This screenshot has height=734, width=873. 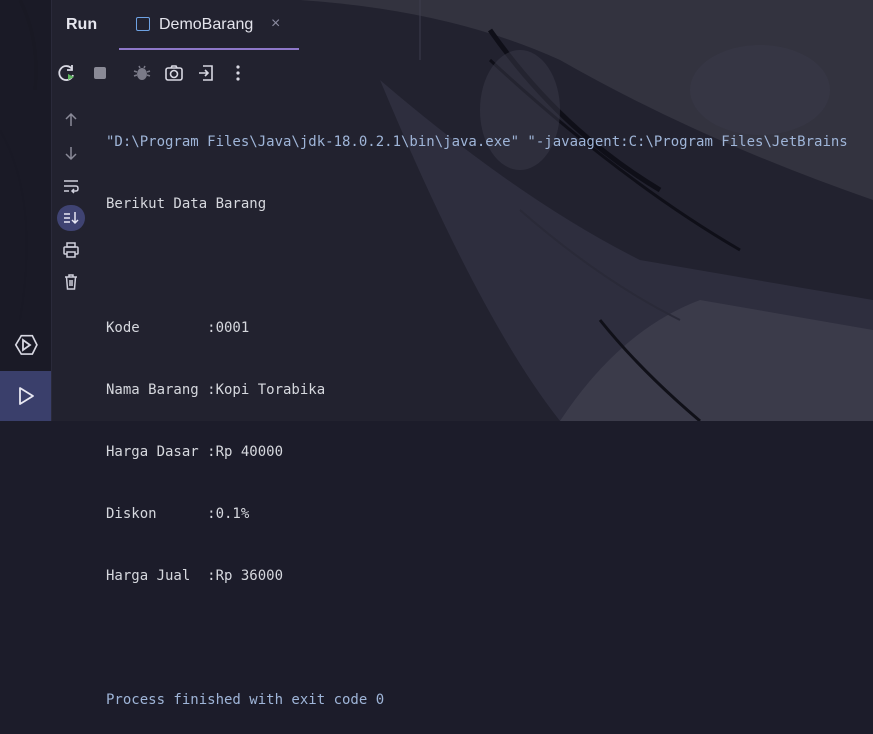 I want to click on rerun-button, so click(x=67, y=73).